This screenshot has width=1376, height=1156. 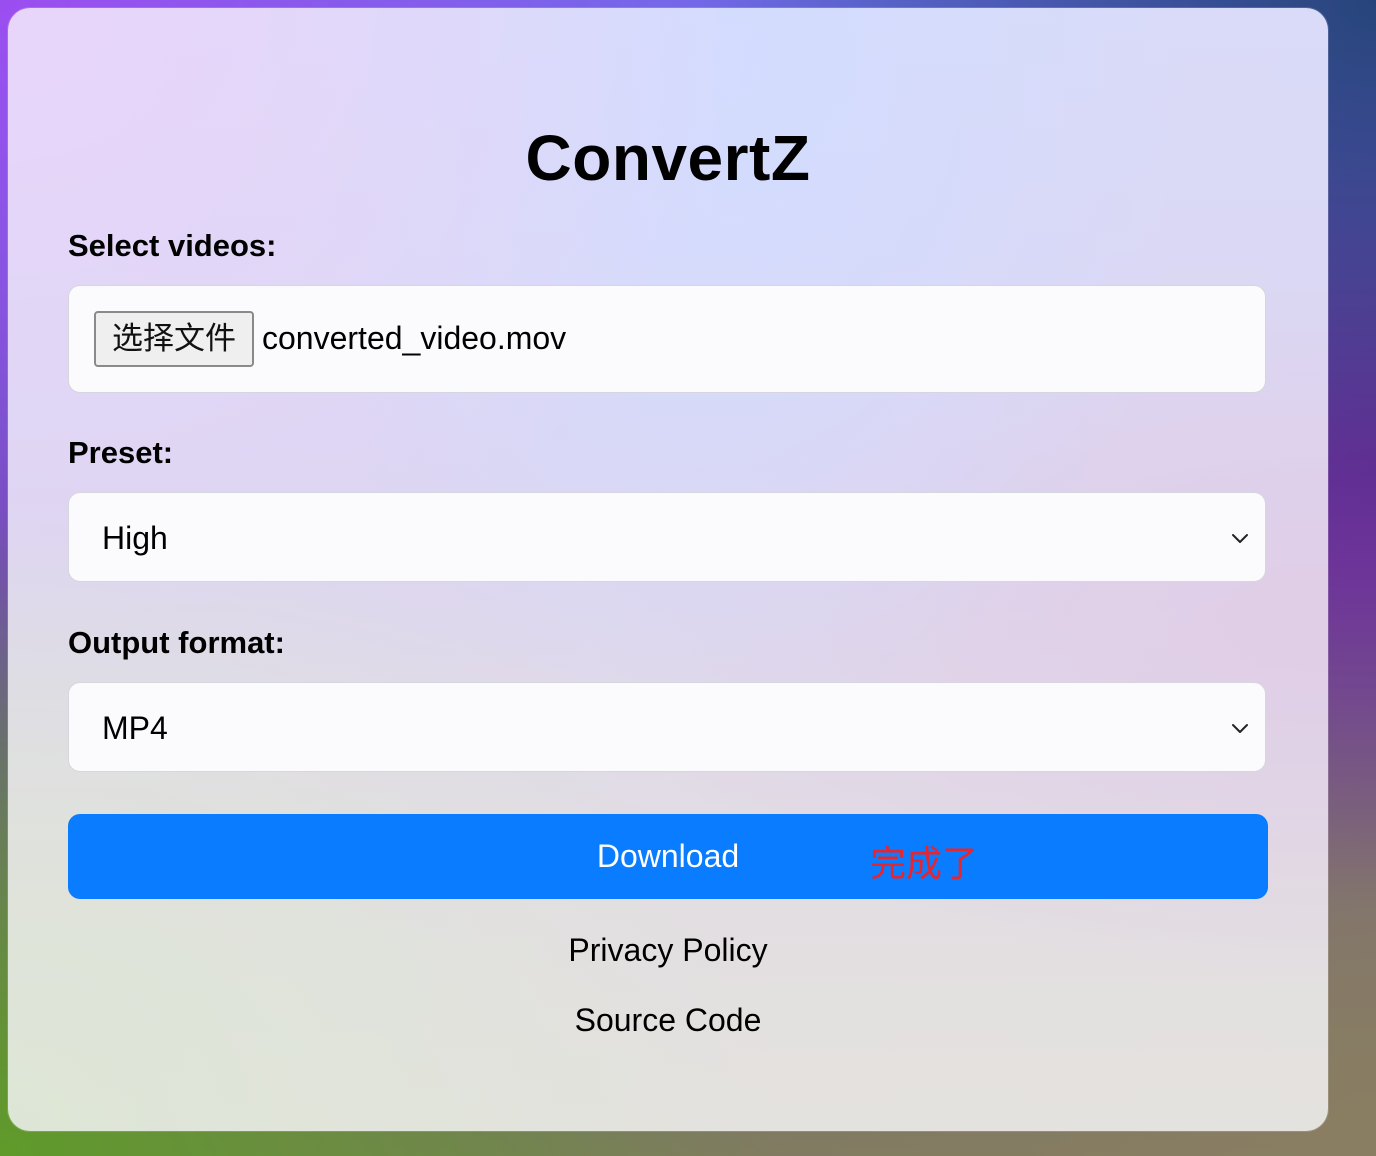 I want to click on choose-file-button: 选择文件, so click(x=174, y=339).